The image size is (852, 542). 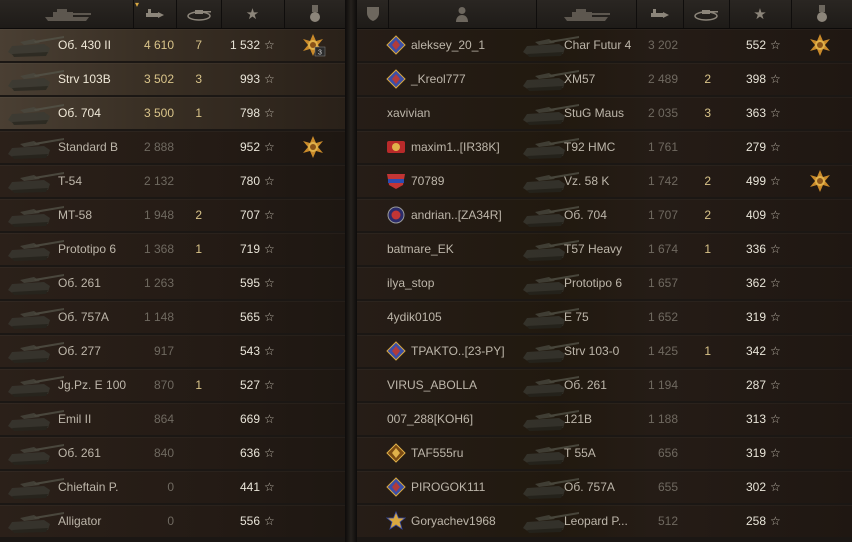 I want to click on battles-count: 0, so click(x=170, y=521).